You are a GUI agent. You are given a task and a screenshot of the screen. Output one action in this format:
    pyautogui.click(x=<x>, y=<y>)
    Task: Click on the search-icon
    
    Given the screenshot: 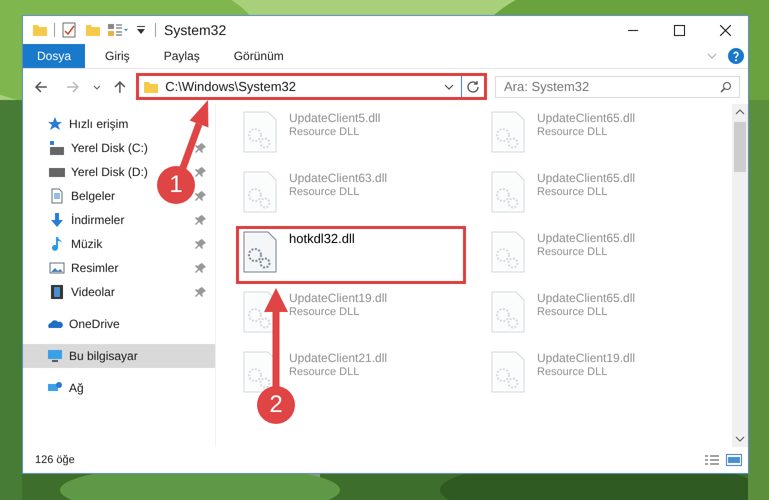 What is the action you would take?
    pyautogui.click(x=726, y=86)
    